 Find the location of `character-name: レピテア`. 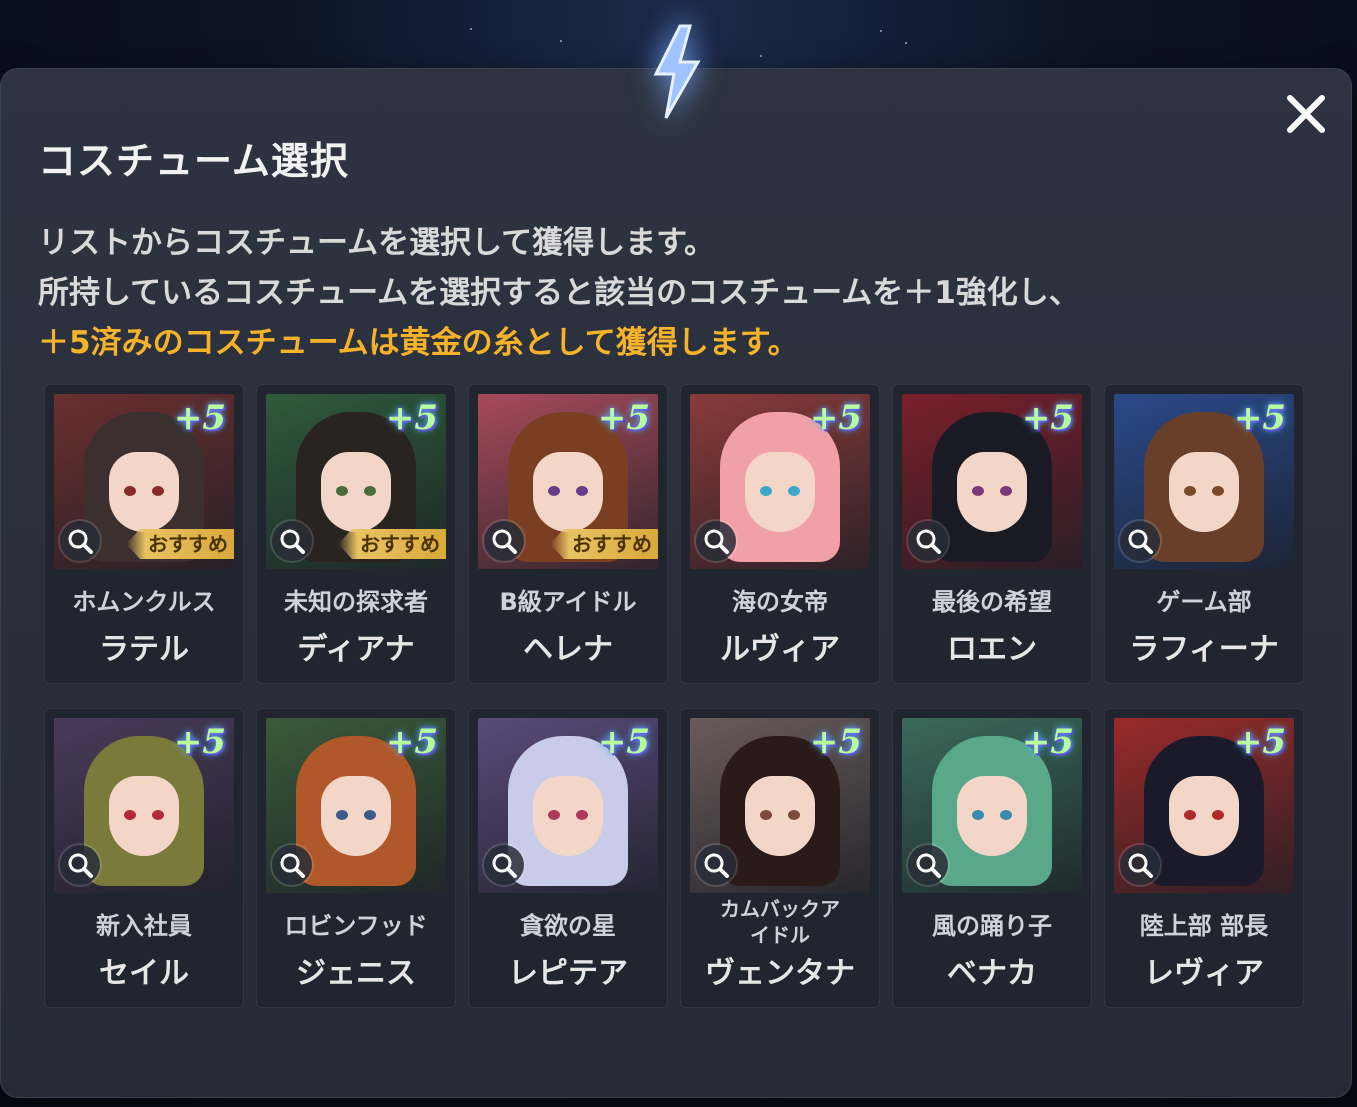

character-name: レピテア is located at coordinates (568, 973).